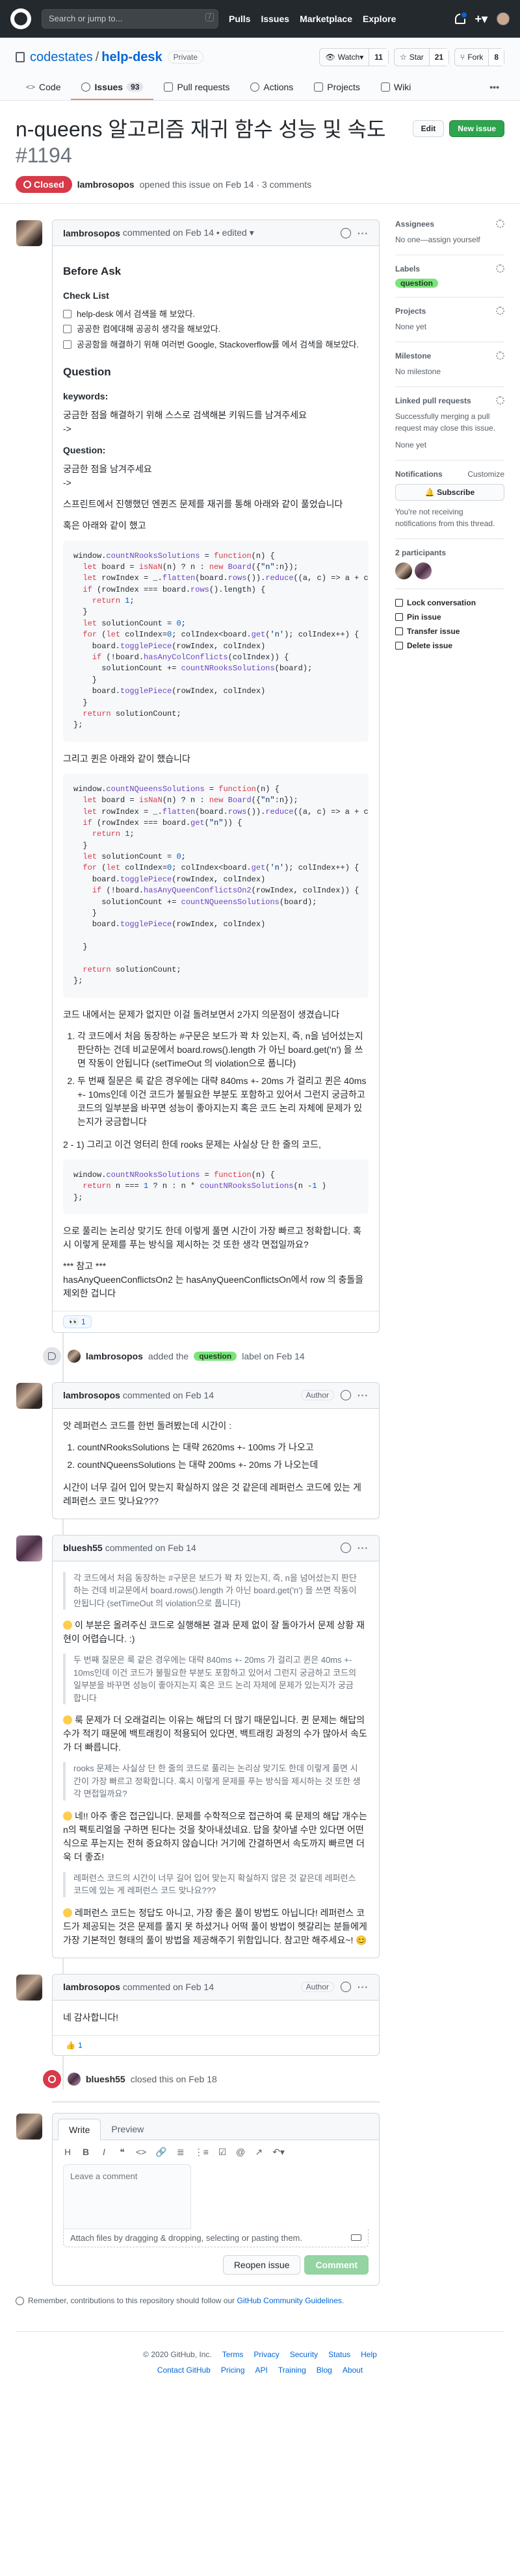 The height and width of the screenshot is (2576, 520). I want to click on link-icon: 🔗, so click(160, 2152).